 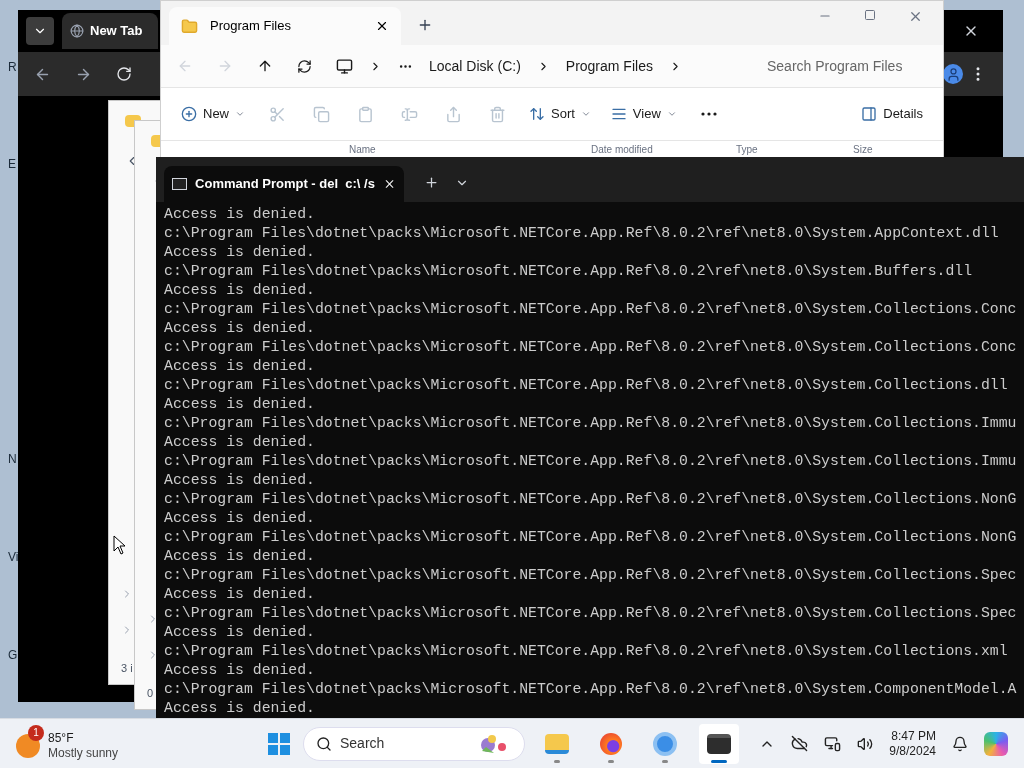 What do you see at coordinates (365, 114) in the screenshot?
I see `clipboard-icon` at bounding box center [365, 114].